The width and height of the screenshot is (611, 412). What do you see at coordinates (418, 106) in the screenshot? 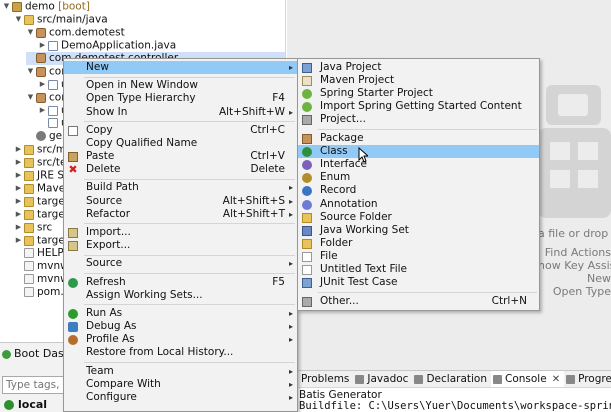
I see `menu-item-import-spring-getting-started-content: Import Spring Getting Started Content` at bounding box center [418, 106].